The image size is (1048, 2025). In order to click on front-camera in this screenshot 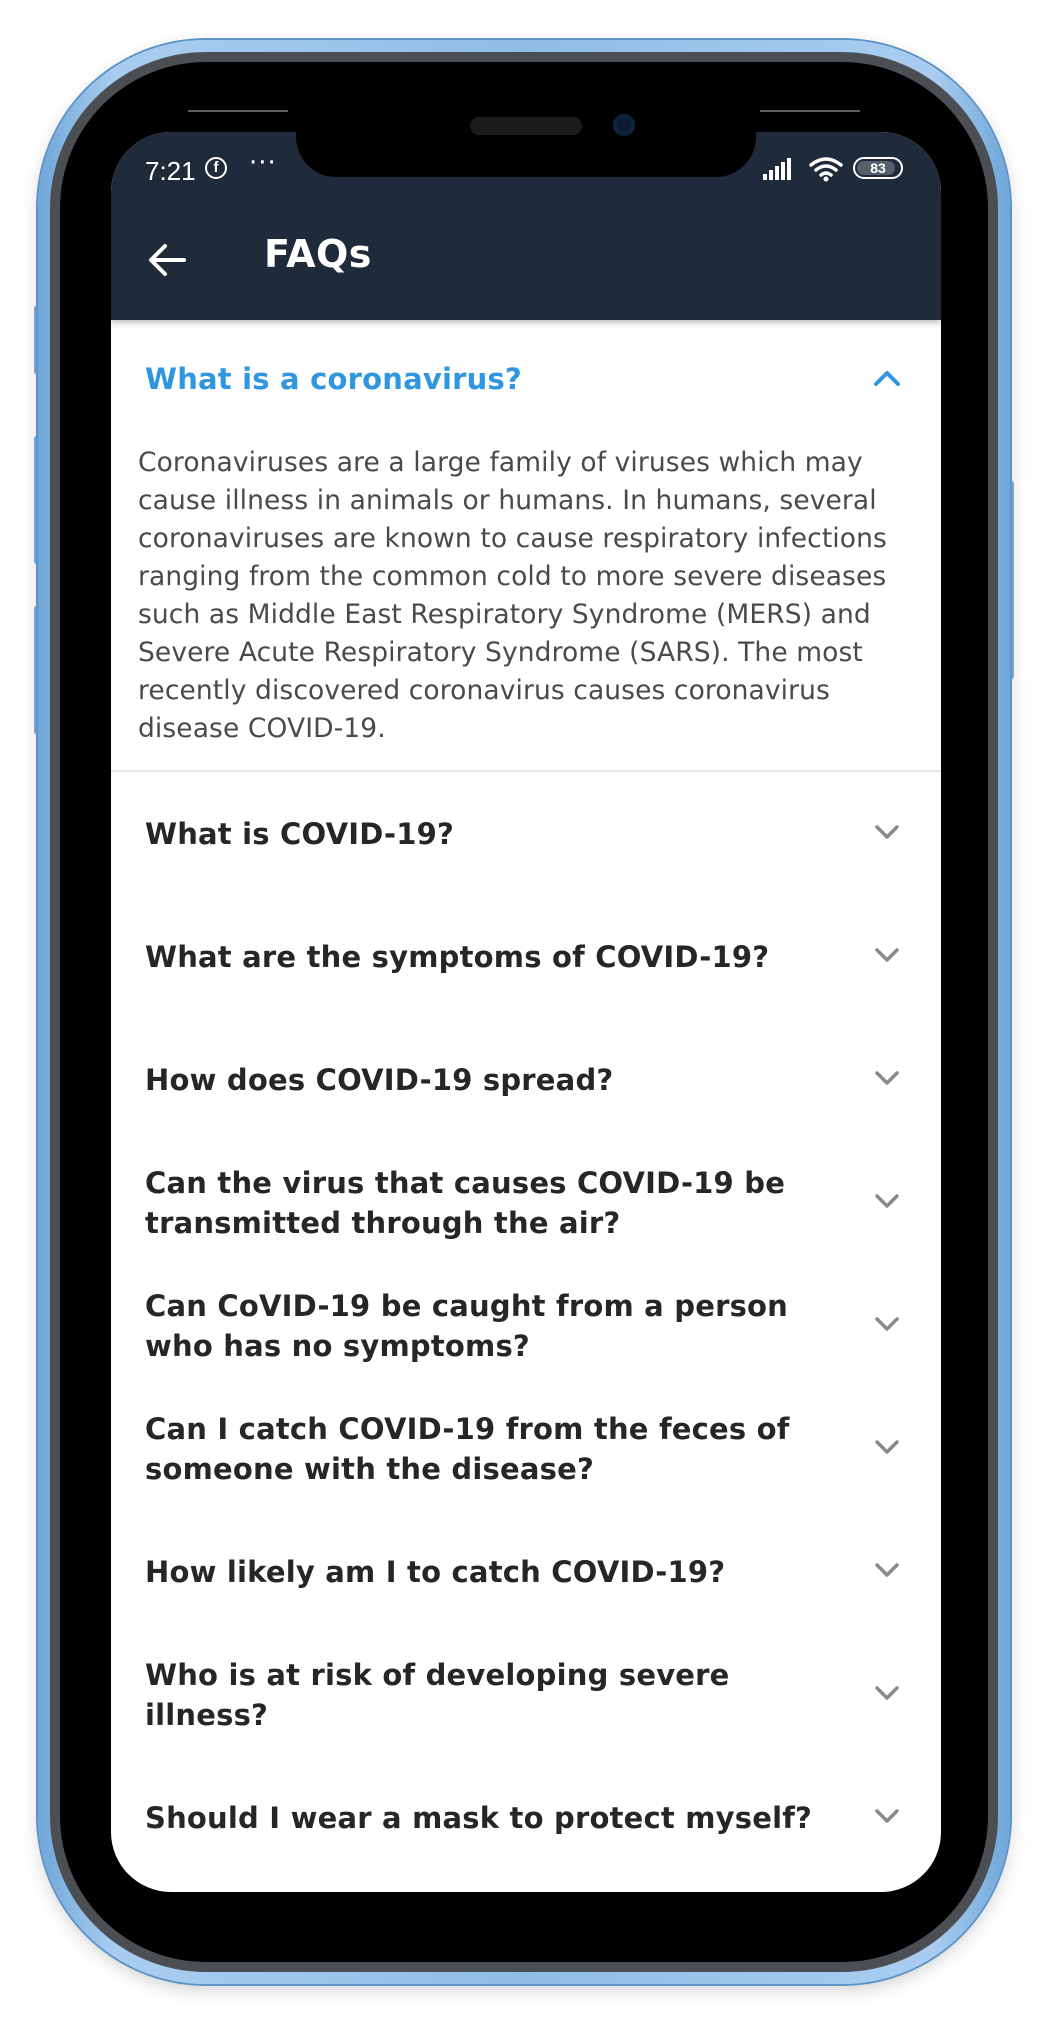, I will do `click(624, 125)`.